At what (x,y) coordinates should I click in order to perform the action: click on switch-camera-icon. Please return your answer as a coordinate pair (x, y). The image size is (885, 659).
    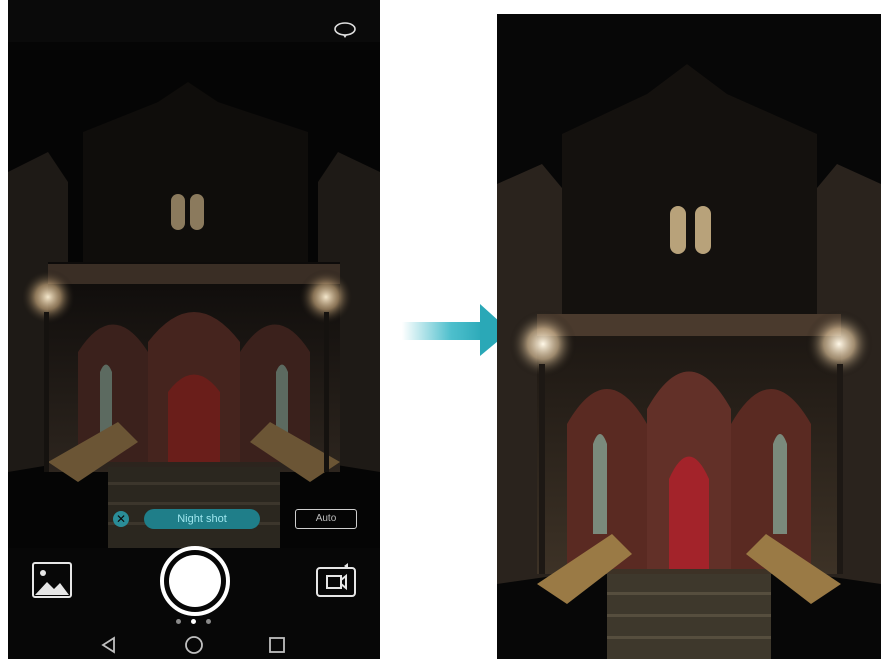
    Looking at the image, I should click on (336, 580).